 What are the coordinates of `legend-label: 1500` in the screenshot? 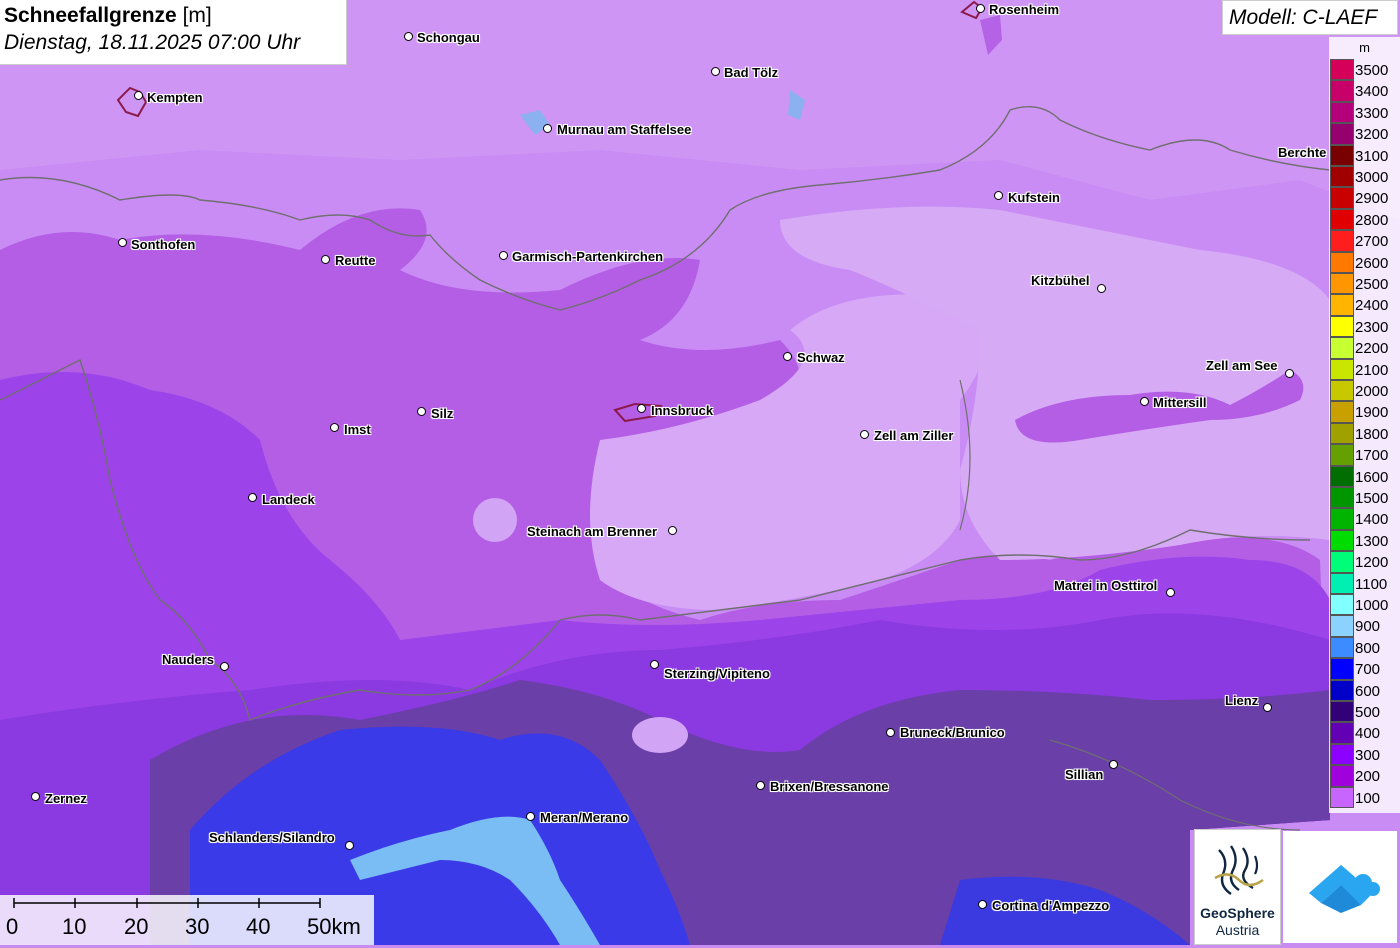 It's located at (1372, 498).